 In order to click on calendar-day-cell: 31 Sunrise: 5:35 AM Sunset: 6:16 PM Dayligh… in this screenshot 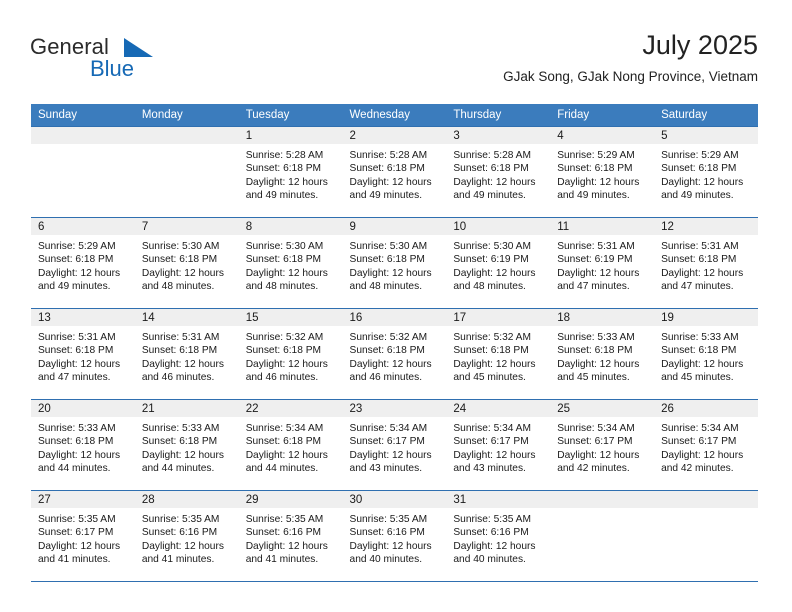, I will do `click(498, 536)`.